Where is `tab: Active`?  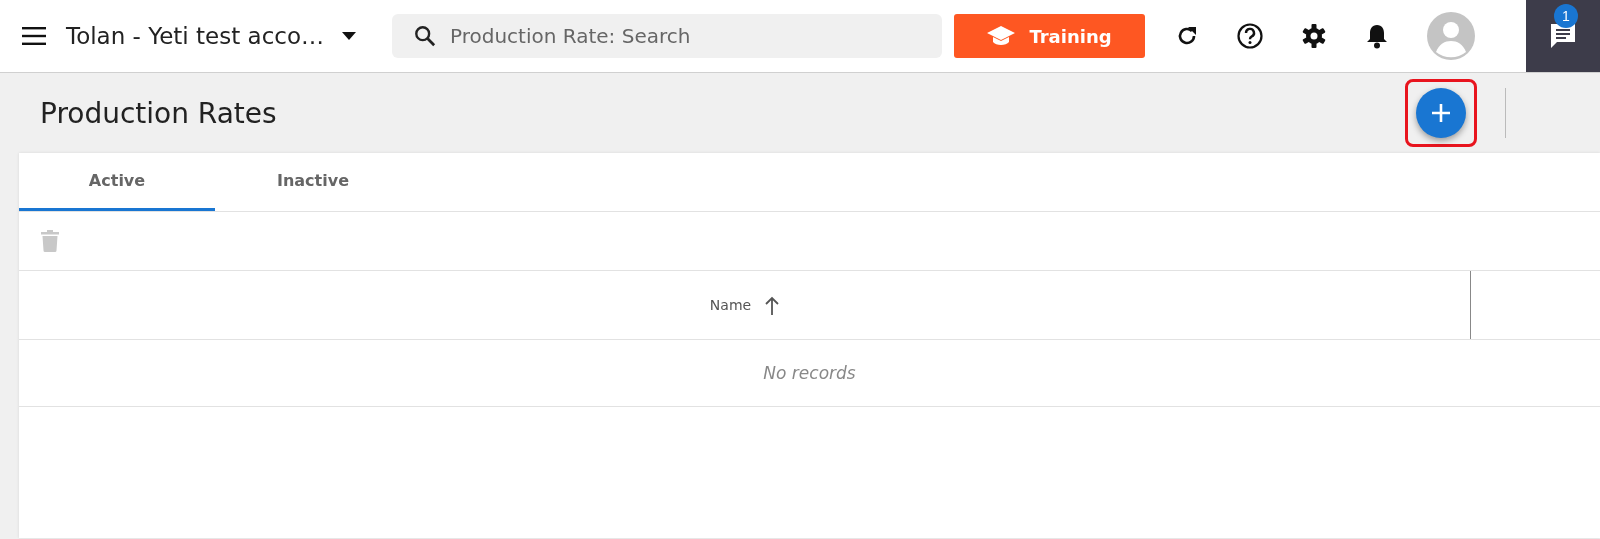 tab: Active is located at coordinates (117, 182).